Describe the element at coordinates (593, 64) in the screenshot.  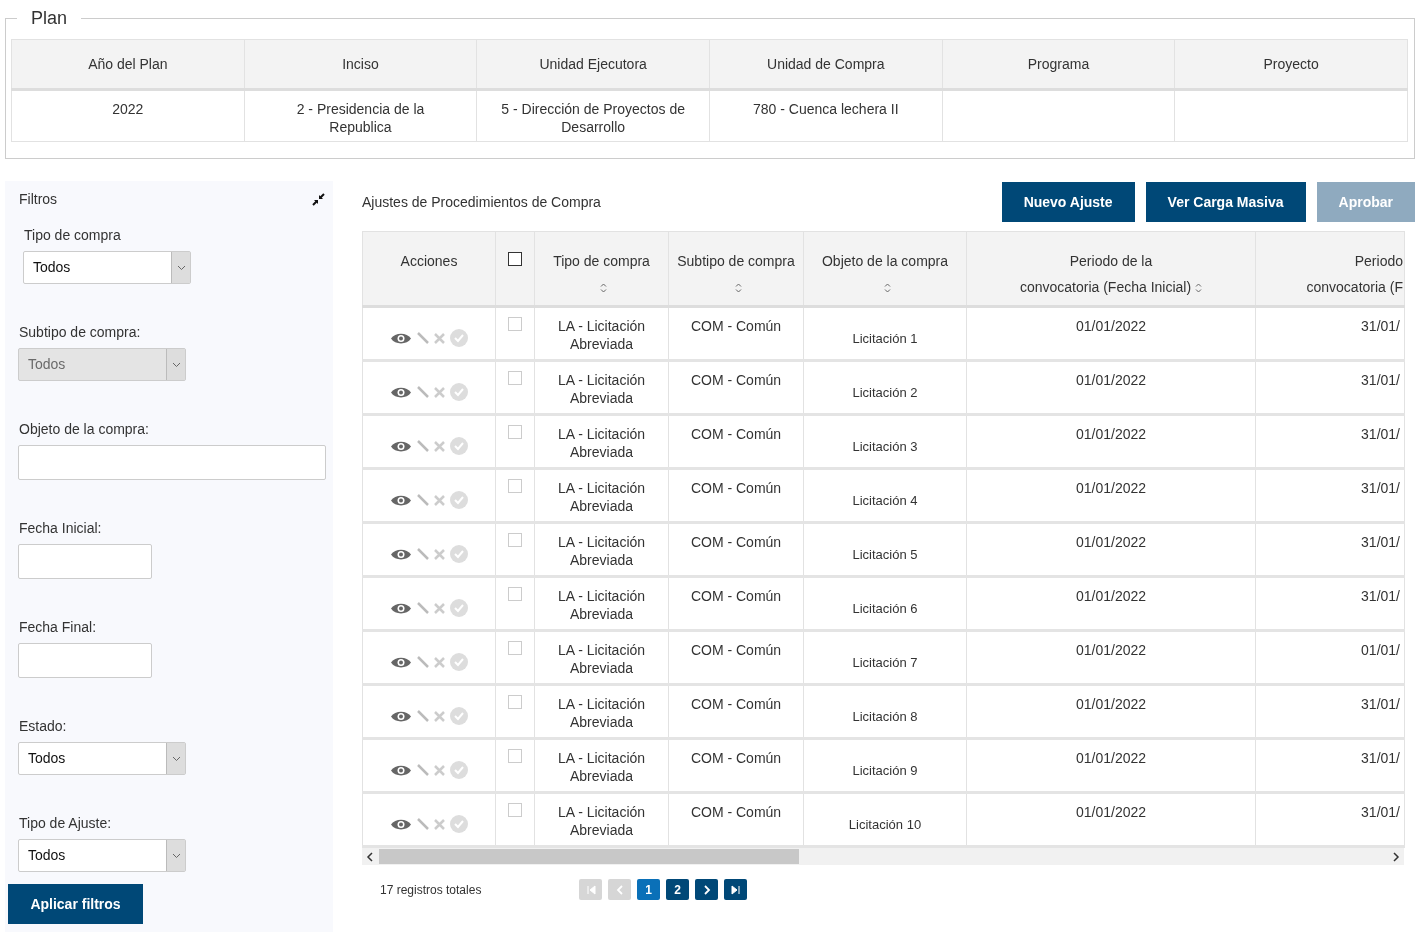
I see `column-header: Unidad Ejecutora` at that location.